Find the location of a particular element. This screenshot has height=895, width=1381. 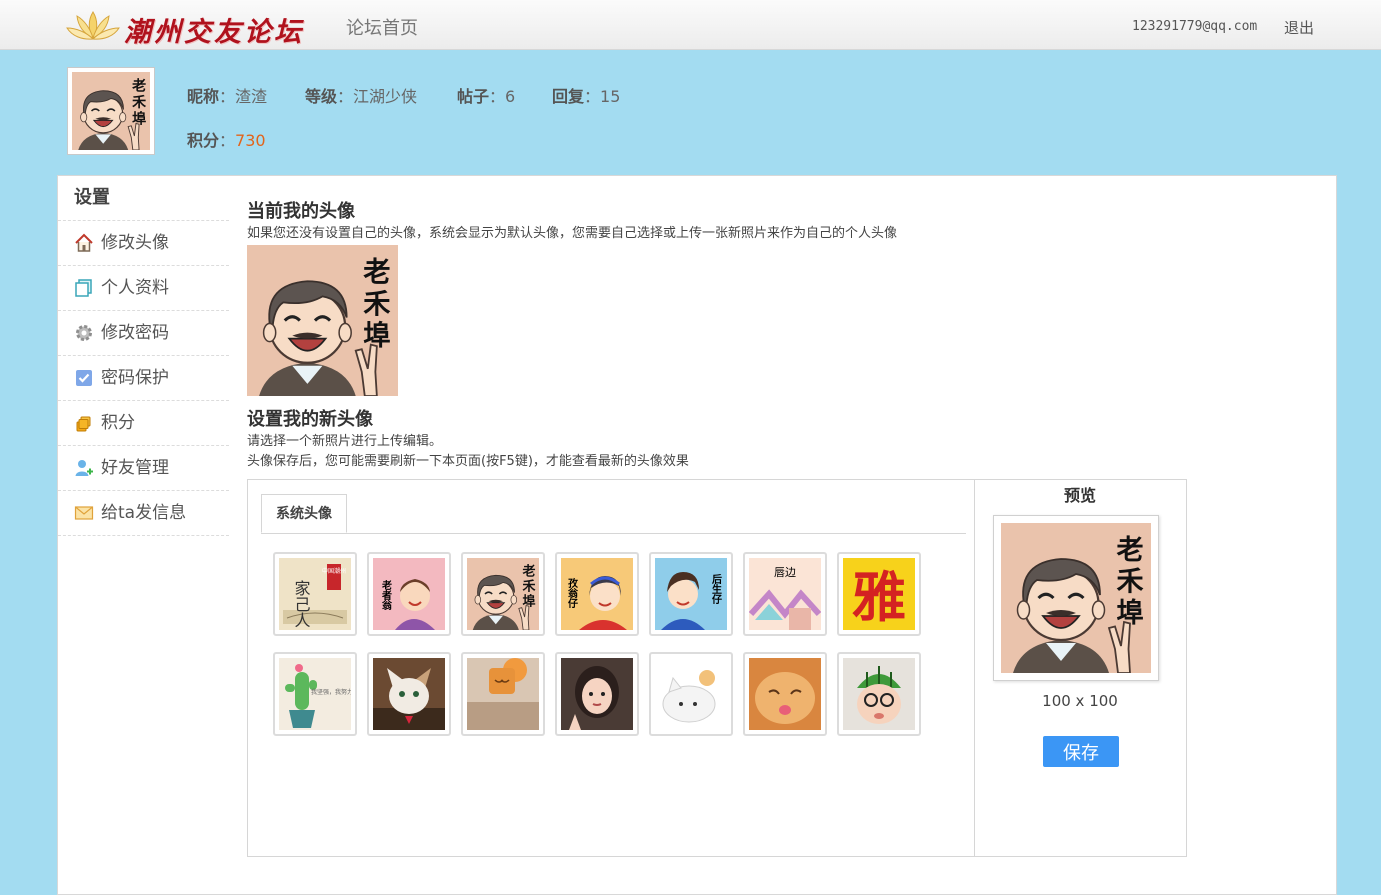

nickname-stat: 昵称：渣渣 is located at coordinates (227, 96).